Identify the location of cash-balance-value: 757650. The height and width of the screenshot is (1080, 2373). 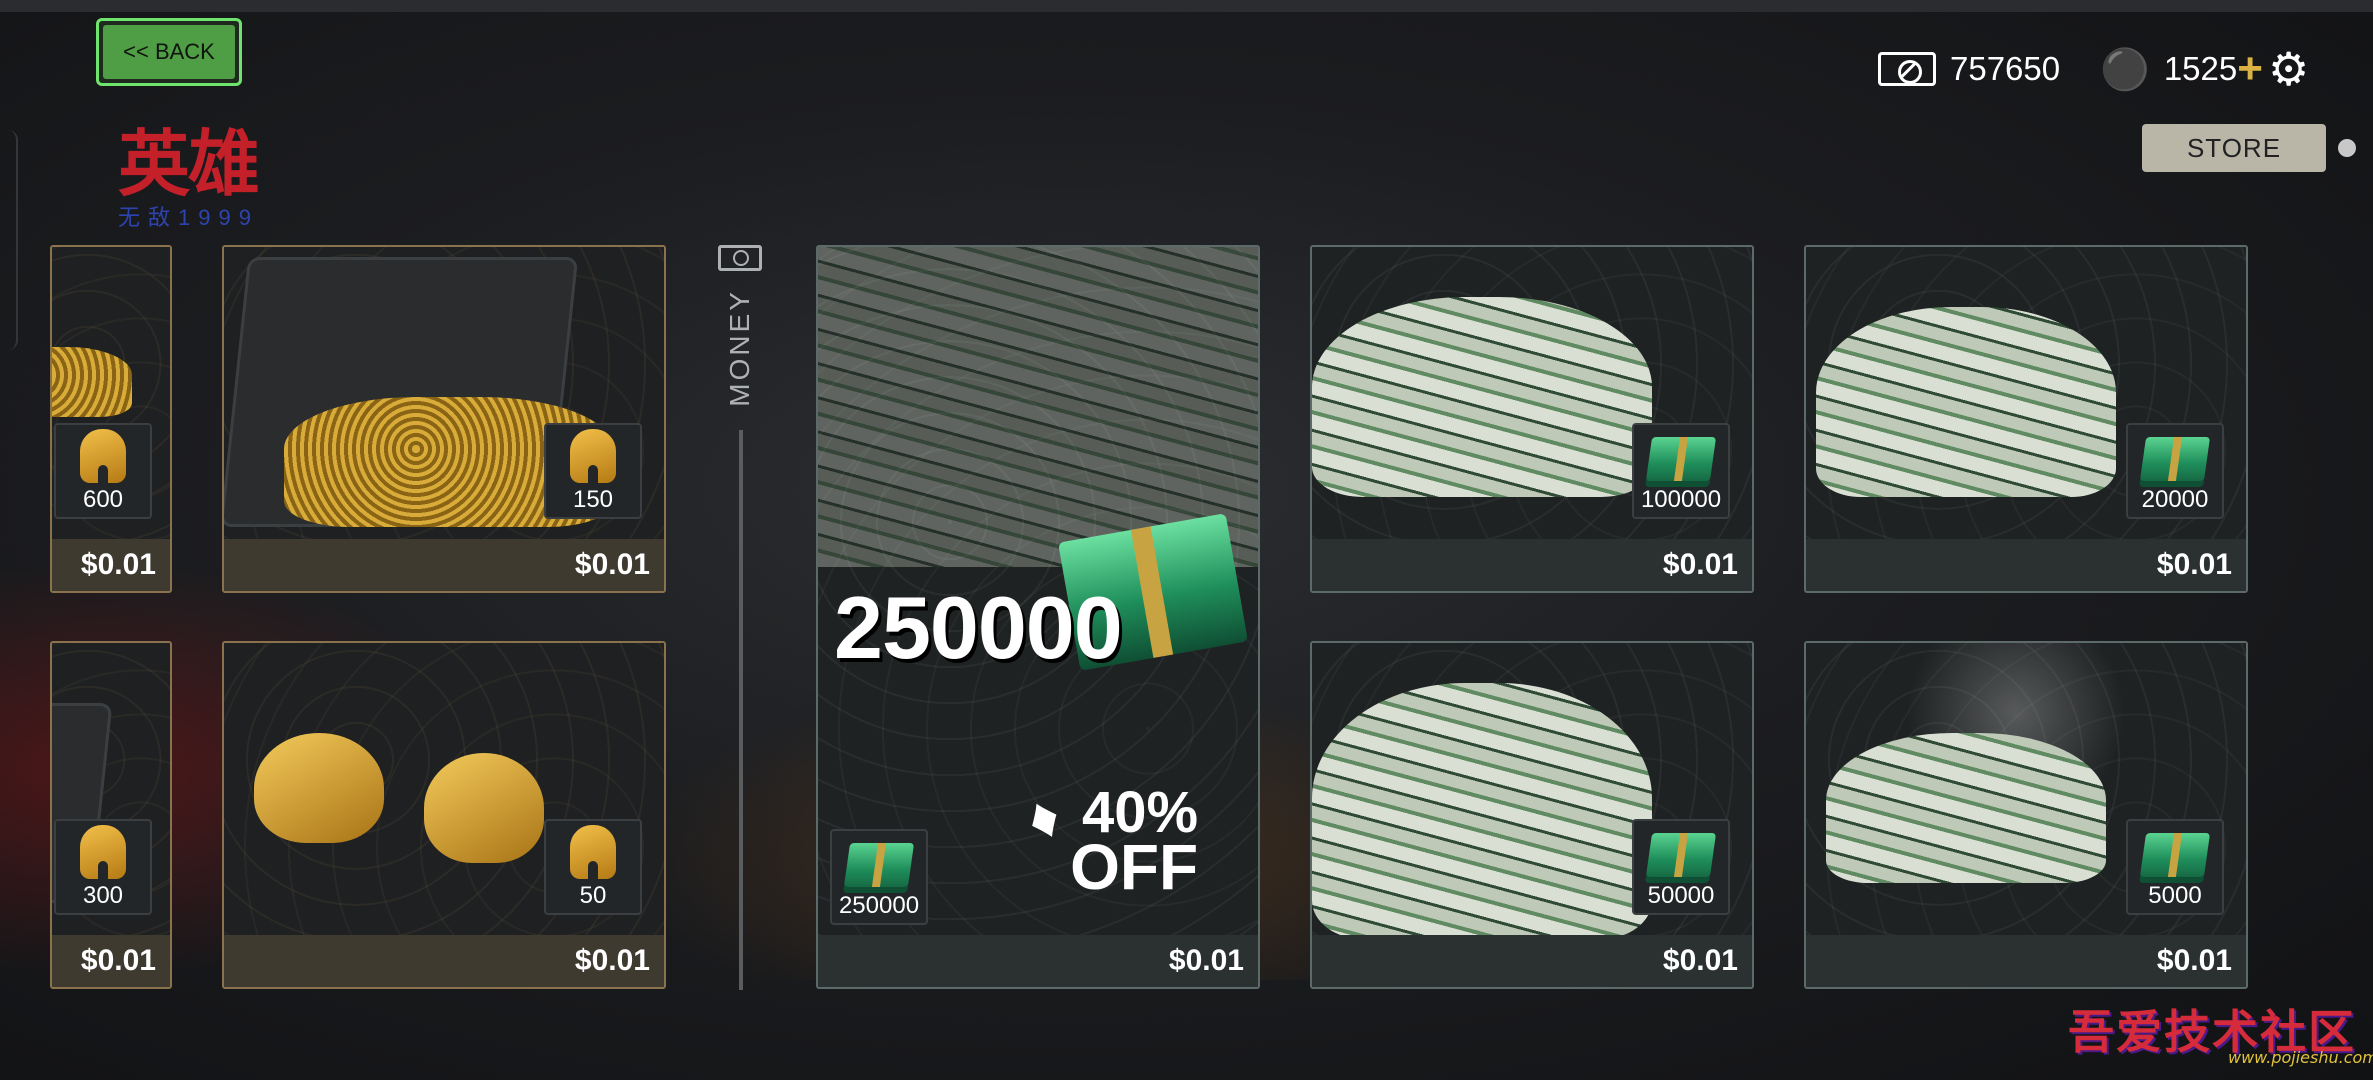
(2005, 68).